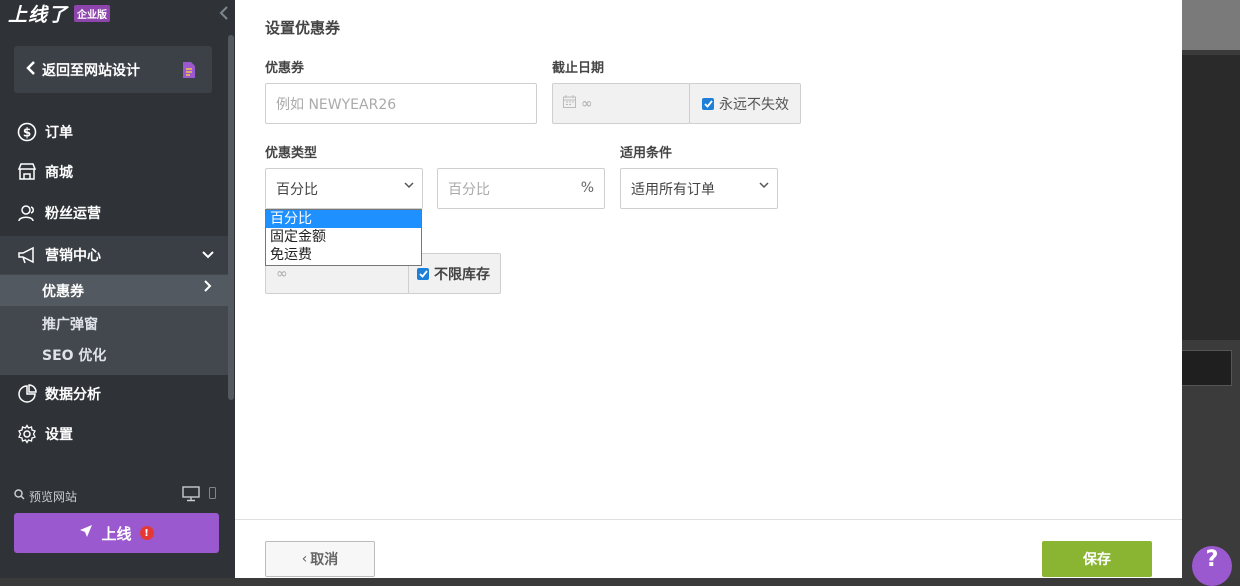 The width and height of the screenshot is (1240, 586). What do you see at coordinates (114, 434) in the screenshot?
I see `sidebar-item-settings: 设置` at bounding box center [114, 434].